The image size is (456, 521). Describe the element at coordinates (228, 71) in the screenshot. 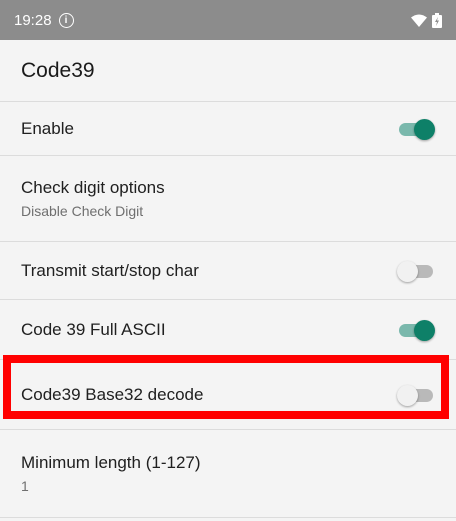

I see `app-bar: Code39` at that location.